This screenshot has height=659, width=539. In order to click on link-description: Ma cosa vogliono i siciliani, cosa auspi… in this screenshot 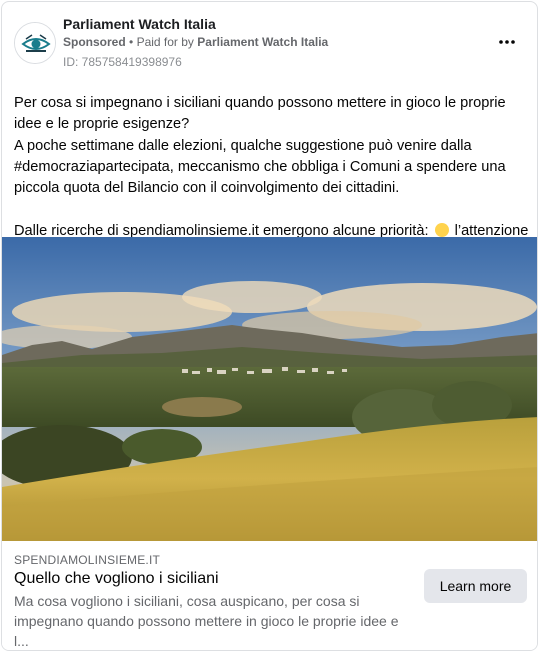, I will do `click(206, 621)`.